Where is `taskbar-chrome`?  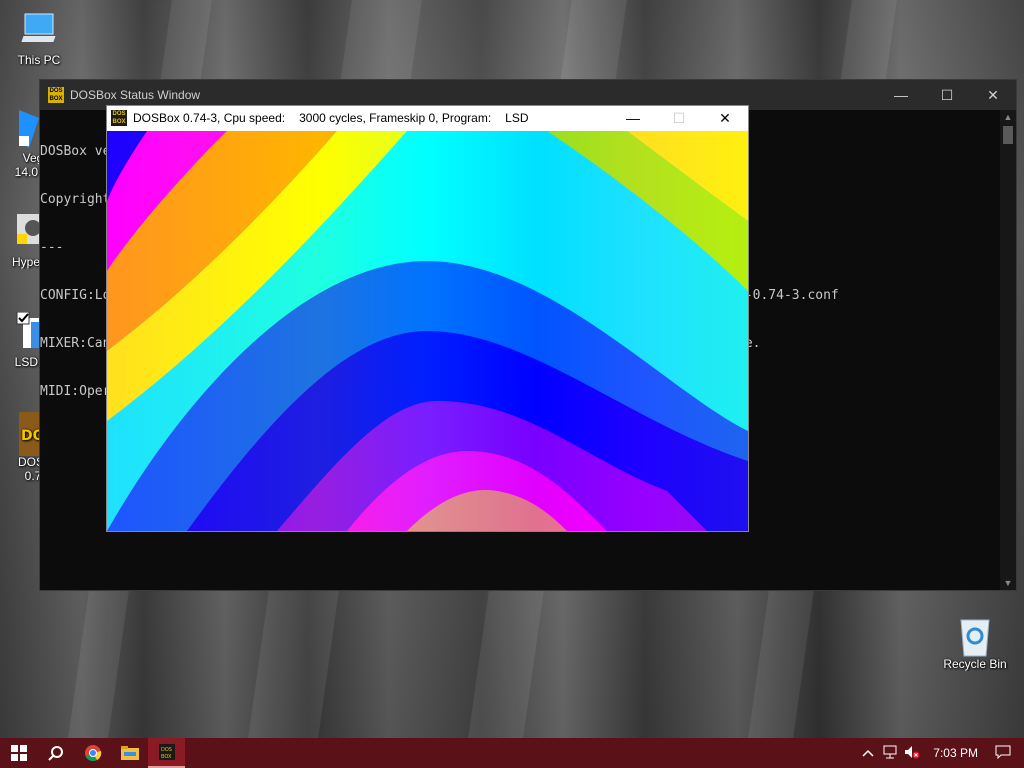 taskbar-chrome is located at coordinates (92, 753).